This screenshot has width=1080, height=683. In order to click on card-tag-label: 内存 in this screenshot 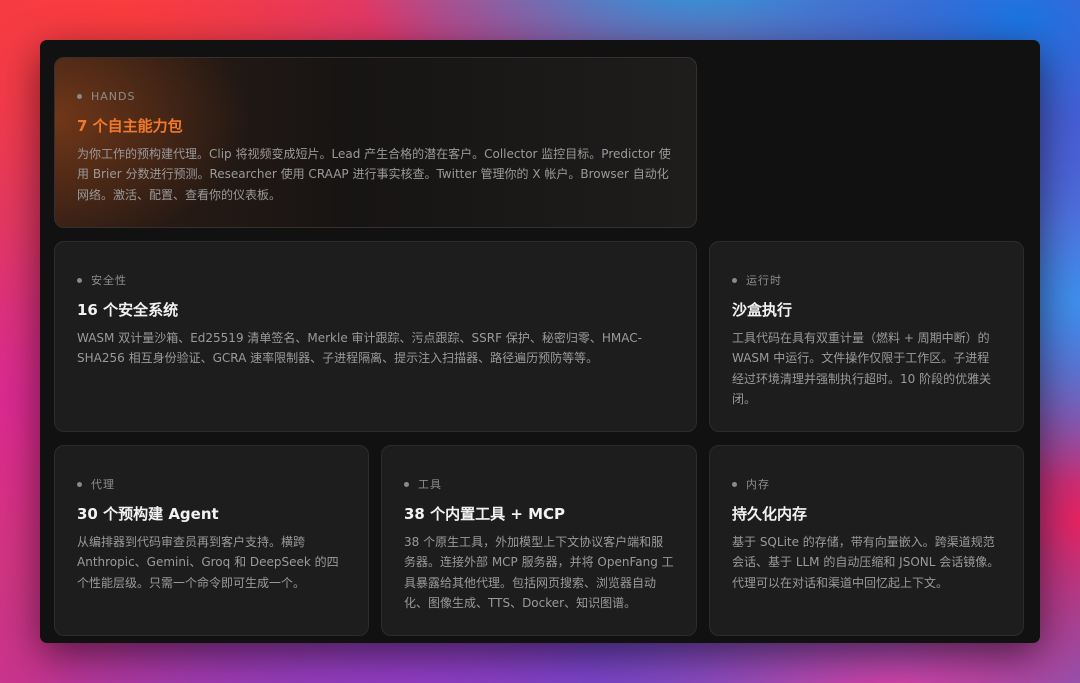, I will do `click(758, 484)`.